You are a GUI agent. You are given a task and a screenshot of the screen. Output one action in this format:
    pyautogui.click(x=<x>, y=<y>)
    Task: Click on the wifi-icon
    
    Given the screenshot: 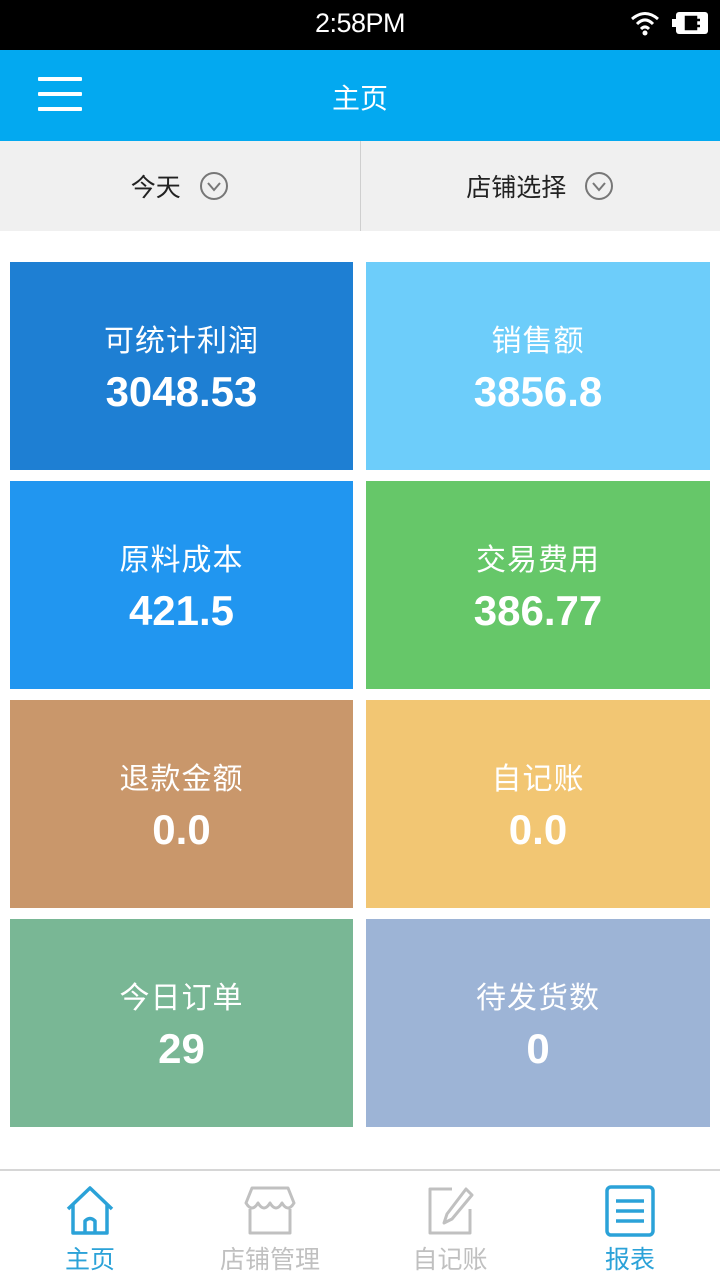 What is the action you would take?
    pyautogui.click(x=645, y=24)
    